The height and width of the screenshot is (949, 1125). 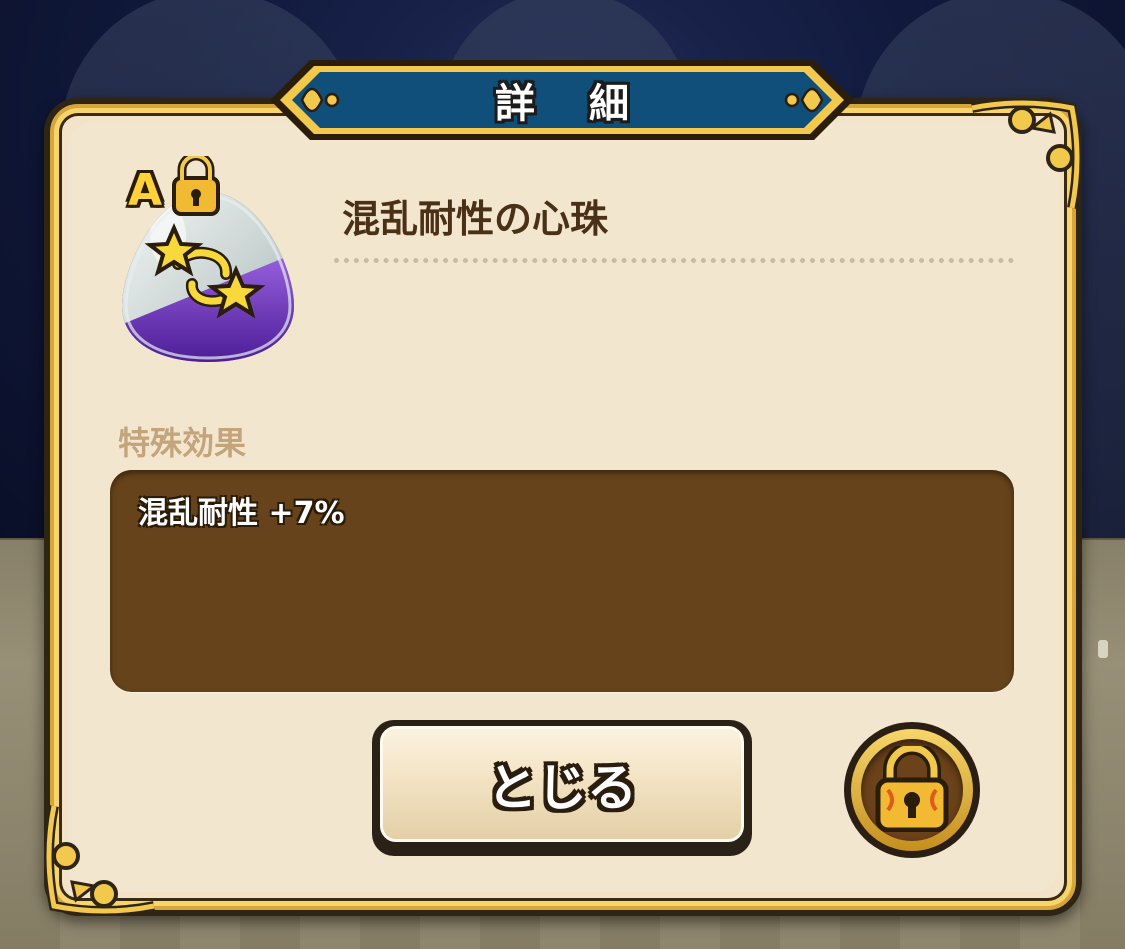 What do you see at coordinates (145, 190) in the screenshot?
I see `rank-badge: A` at bounding box center [145, 190].